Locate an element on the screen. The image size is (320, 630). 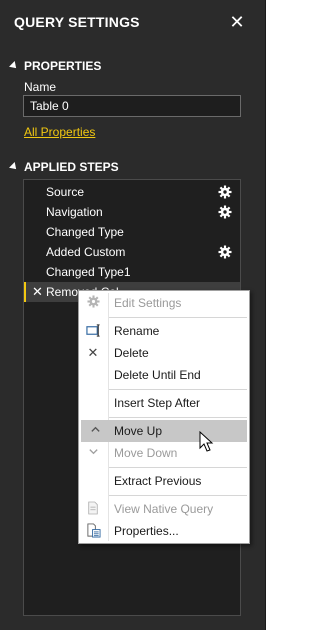
native-query-icon is located at coordinates (93, 509).